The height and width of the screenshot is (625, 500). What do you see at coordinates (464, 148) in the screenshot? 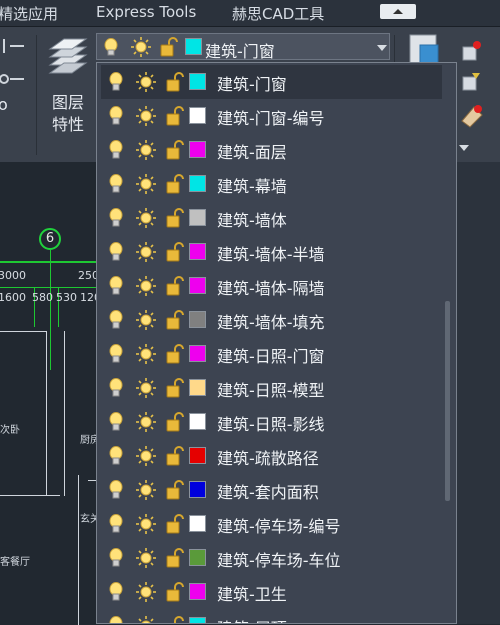
I see `ribbon-expand-icon` at bounding box center [464, 148].